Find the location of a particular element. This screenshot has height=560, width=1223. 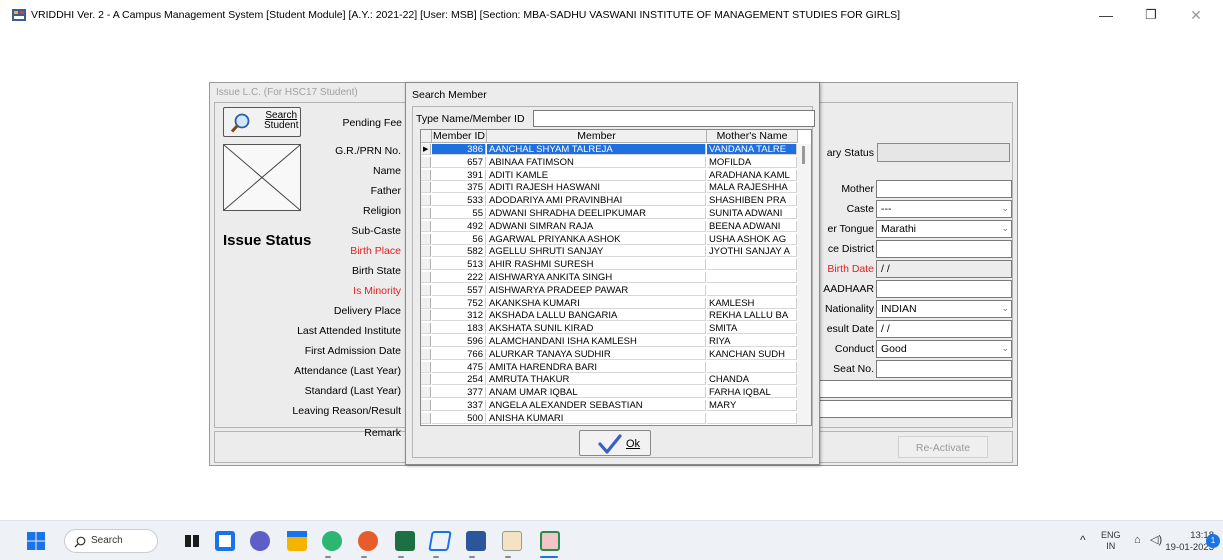

member-name-cell: AGARWAL PRIYANKA ASHOK is located at coordinates (596, 239).